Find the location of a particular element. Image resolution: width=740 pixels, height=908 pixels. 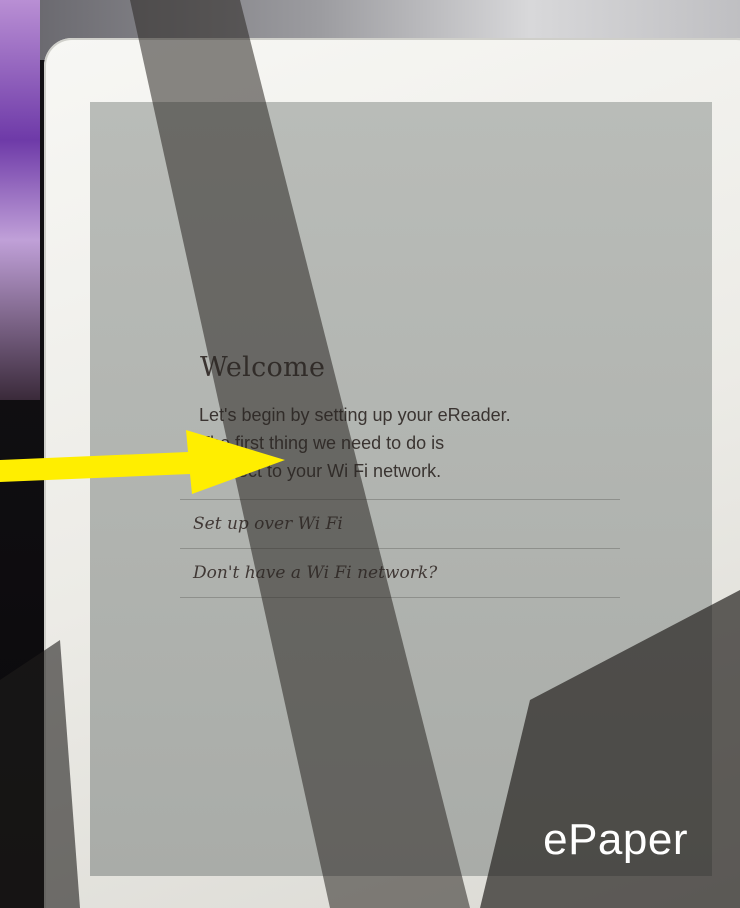

arrow-icon is located at coordinates (142, 462).